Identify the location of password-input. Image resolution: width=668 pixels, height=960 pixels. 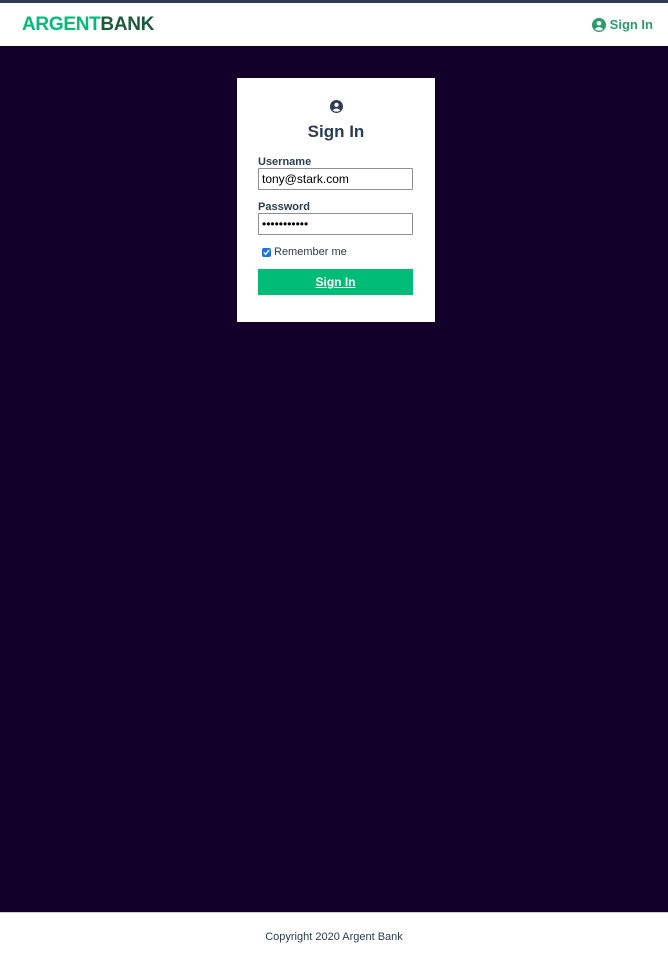
(335, 224).